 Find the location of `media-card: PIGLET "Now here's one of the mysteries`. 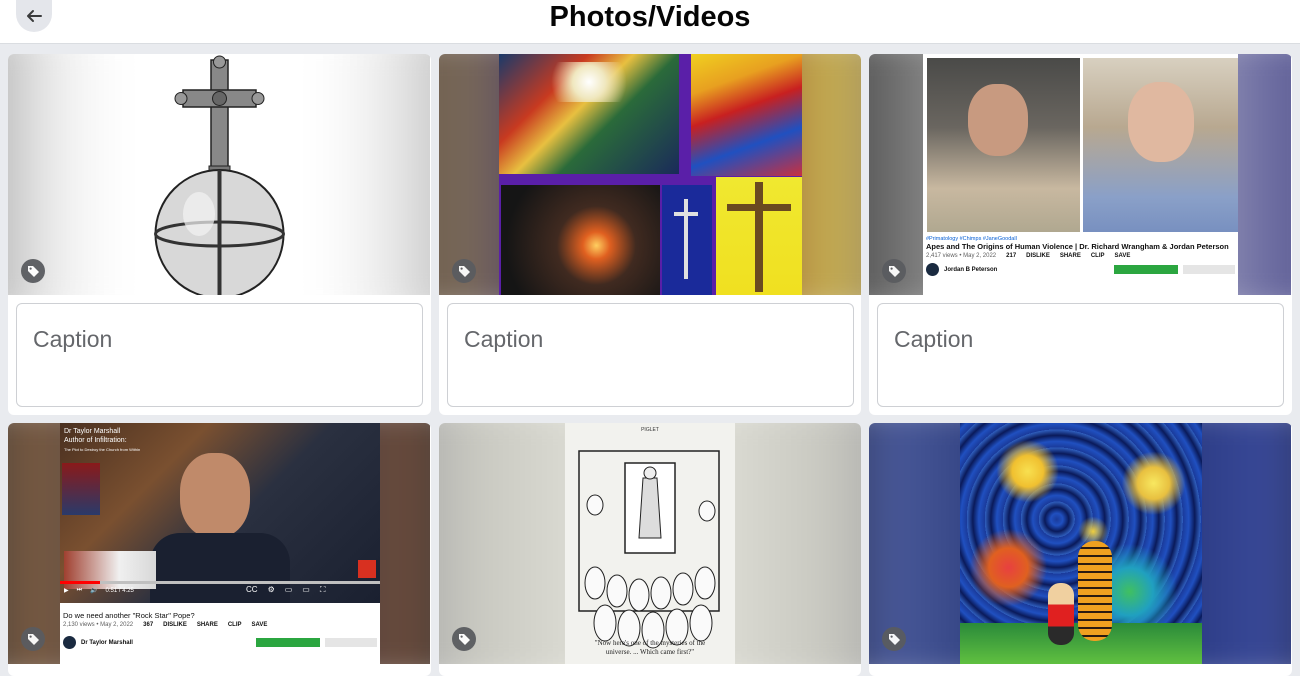

media-card: PIGLET "Now here's one of the mysteries is located at coordinates (650, 549).